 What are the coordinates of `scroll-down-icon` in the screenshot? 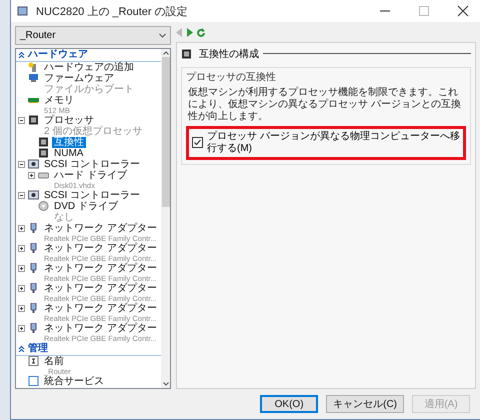 It's located at (165, 384).